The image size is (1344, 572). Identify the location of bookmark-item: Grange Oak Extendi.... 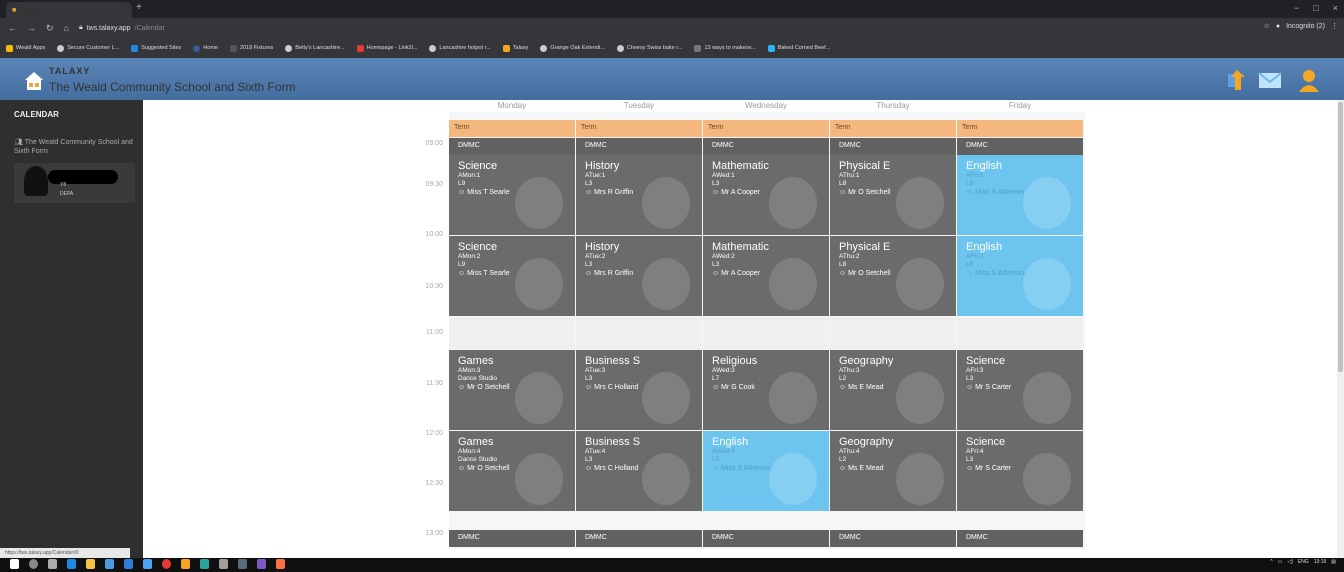
(572, 48).